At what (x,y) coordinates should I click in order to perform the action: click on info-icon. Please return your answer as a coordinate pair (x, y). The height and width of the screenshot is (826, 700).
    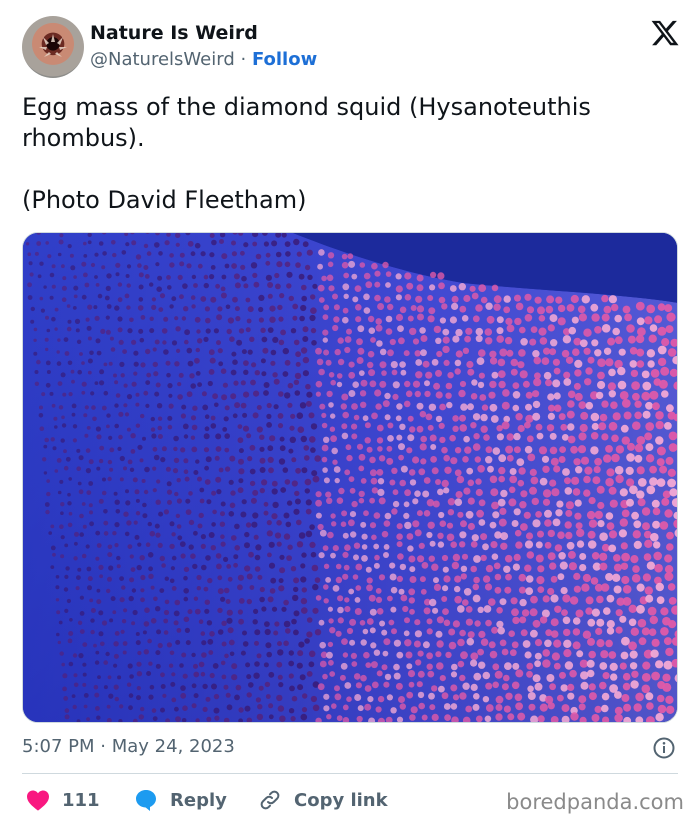
    Looking at the image, I should click on (664, 748).